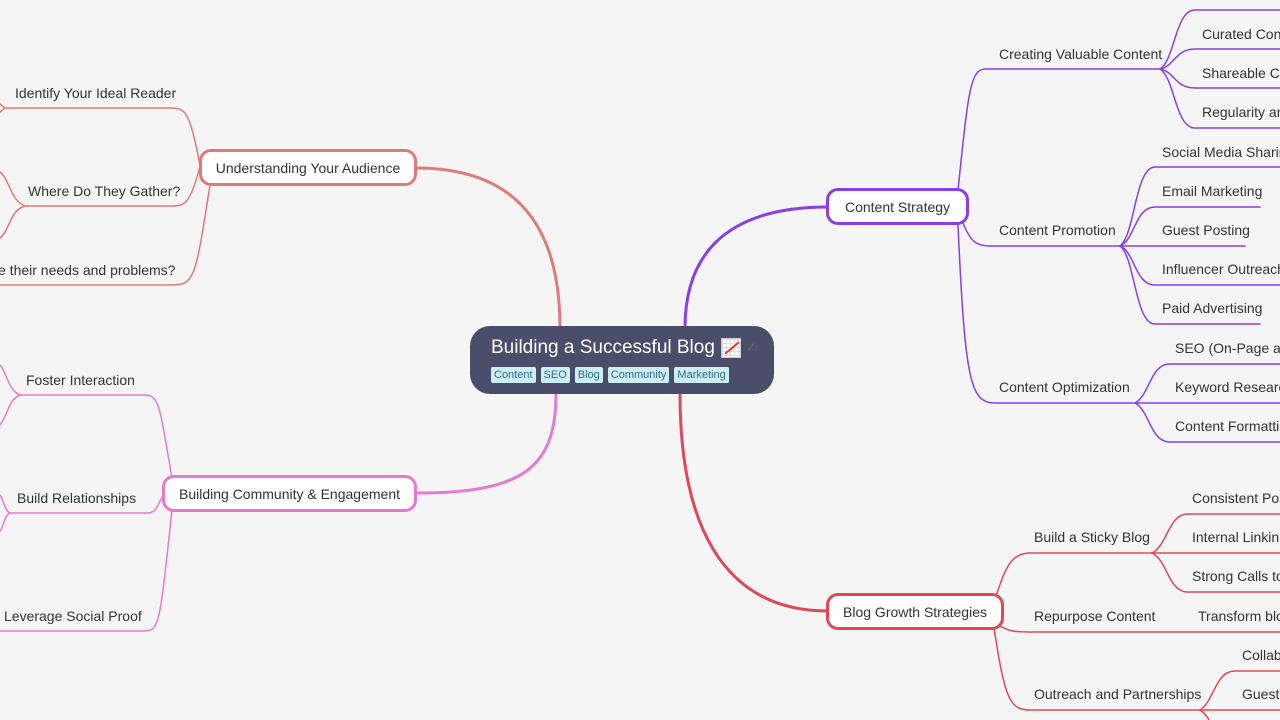  Describe the element at coordinates (1261, 655) in the screenshot. I see `leaf-node: Collab` at that location.